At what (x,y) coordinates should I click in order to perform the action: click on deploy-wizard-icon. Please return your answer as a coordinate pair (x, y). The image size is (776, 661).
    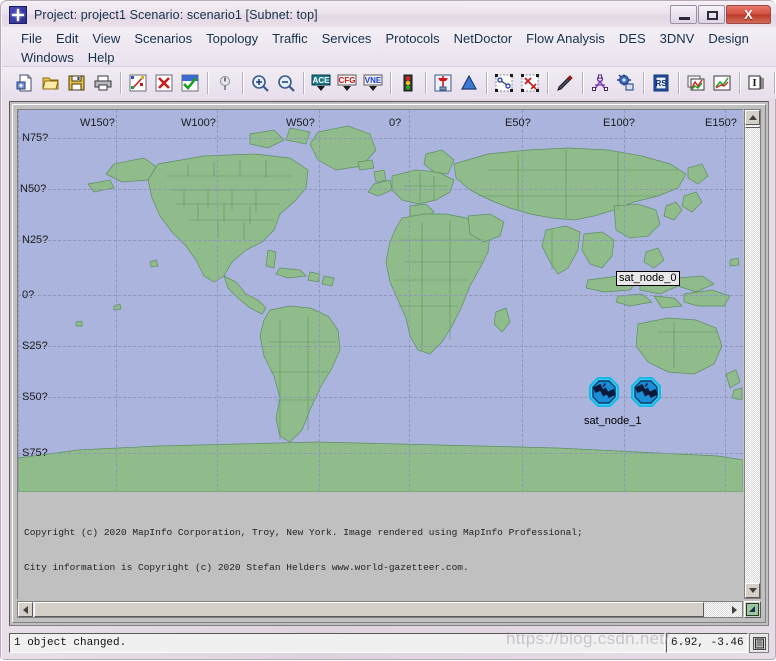
    Looking at the image, I should click on (469, 83).